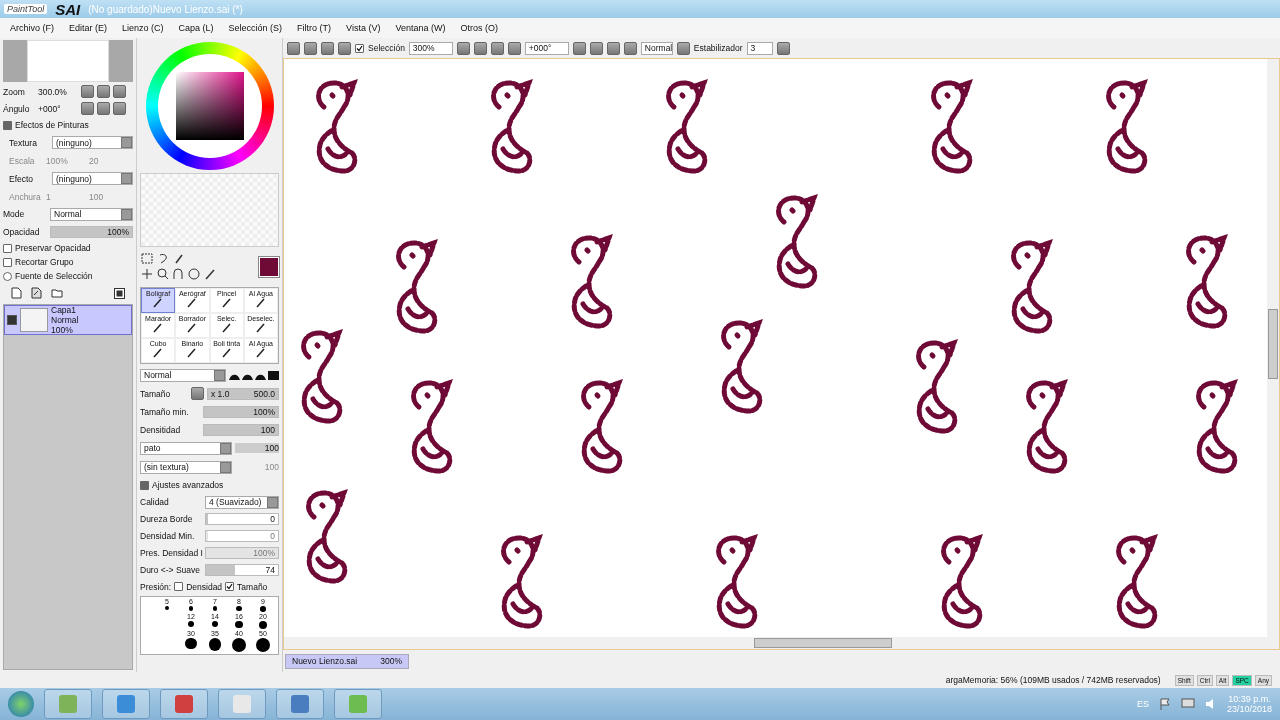 The width and height of the screenshot is (1280, 720). What do you see at coordinates (257, 448) in the screenshot?
I see `field-value: 100` at bounding box center [257, 448].